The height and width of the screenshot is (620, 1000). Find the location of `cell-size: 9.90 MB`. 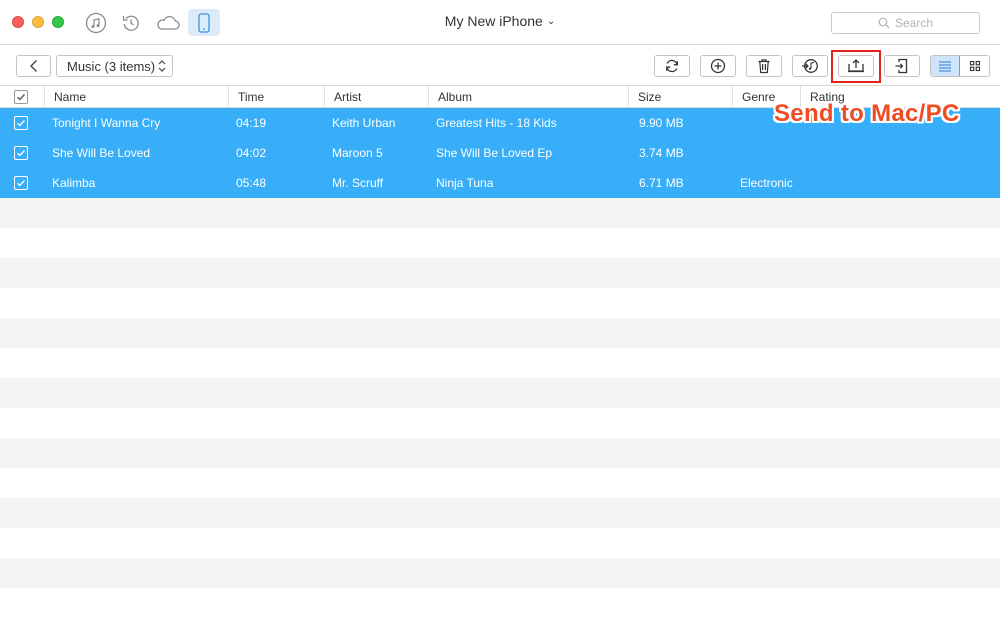

cell-size: 9.90 MB is located at coordinates (661, 123).